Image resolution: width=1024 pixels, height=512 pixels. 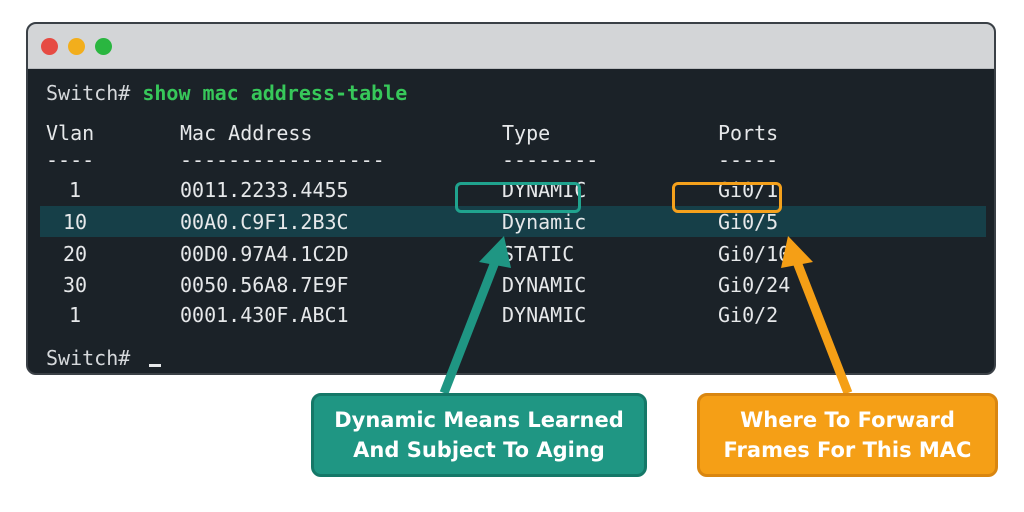 What do you see at coordinates (526, 133) in the screenshot?
I see `header-type: Type` at bounding box center [526, 133].